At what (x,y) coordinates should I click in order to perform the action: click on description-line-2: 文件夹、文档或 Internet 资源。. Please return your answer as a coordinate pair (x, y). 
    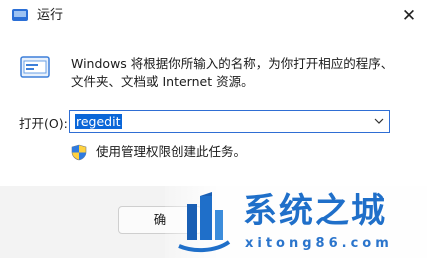
    Looking at the image, I should click on (162, 81).